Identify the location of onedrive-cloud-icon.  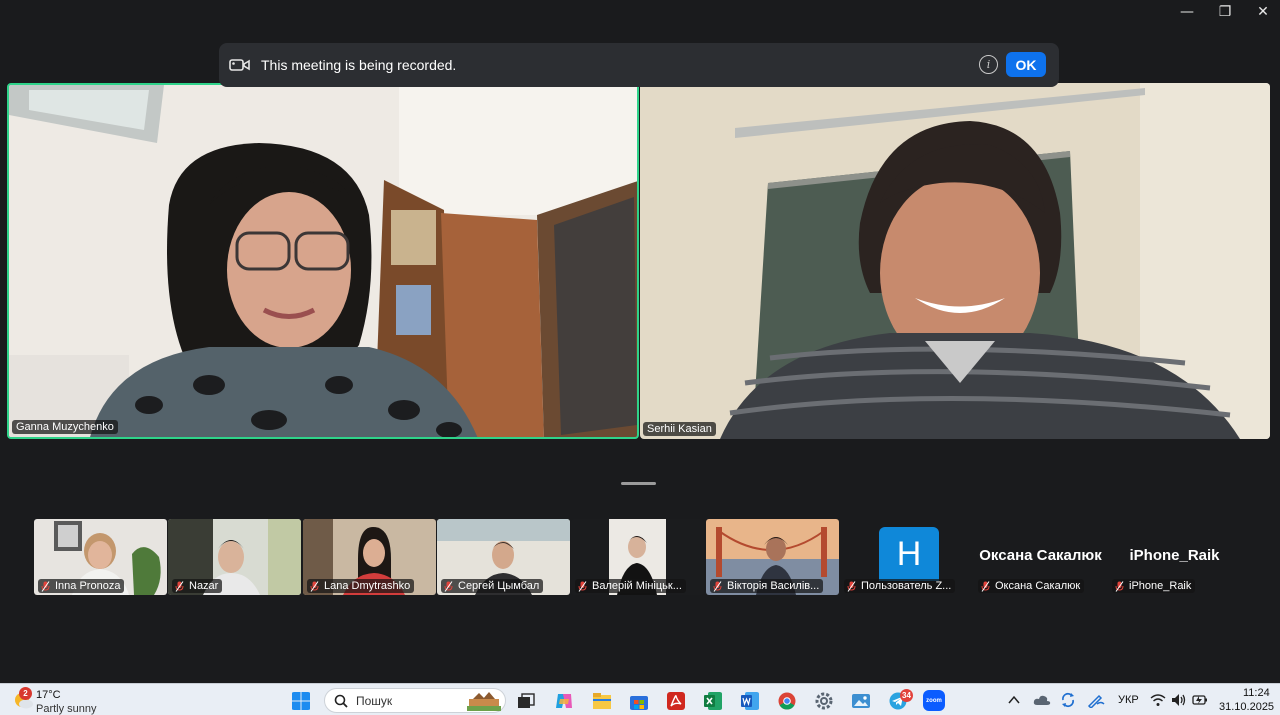
(1042, 700).